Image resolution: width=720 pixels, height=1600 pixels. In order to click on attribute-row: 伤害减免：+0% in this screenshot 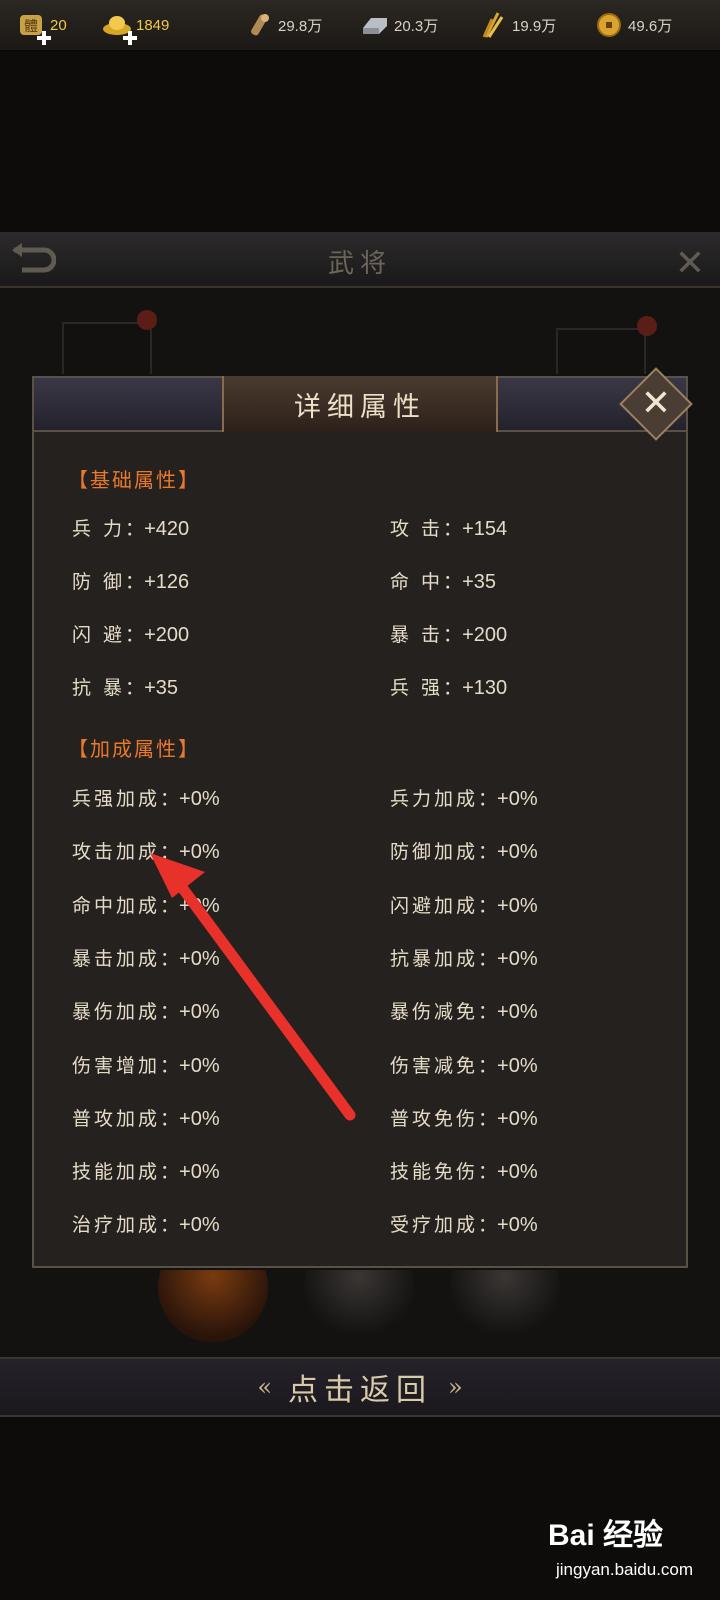, I will do `click(464, 1064)`.